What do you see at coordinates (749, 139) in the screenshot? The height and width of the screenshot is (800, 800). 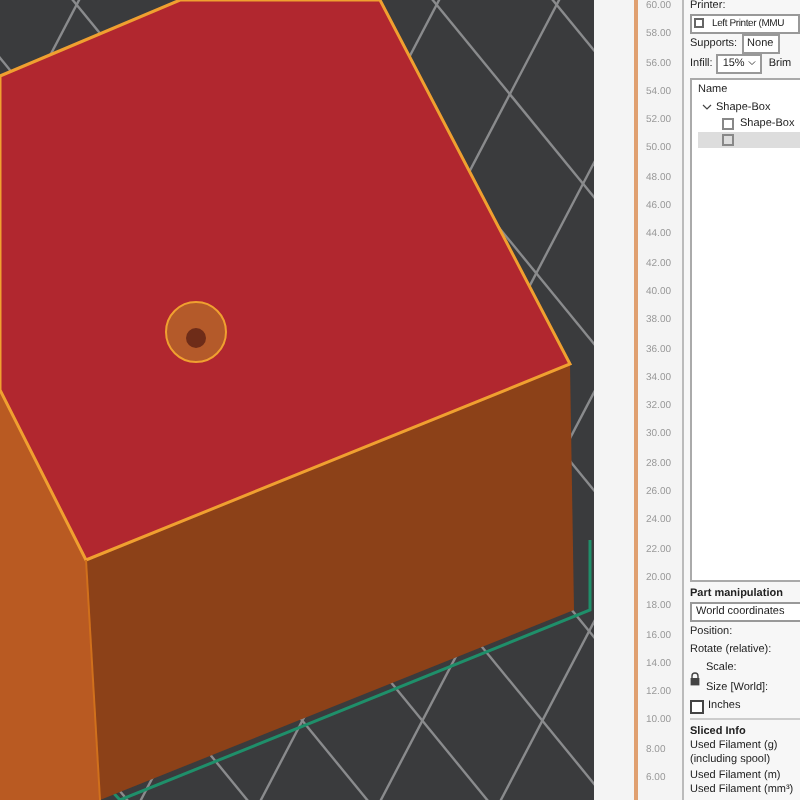 I see `tree-item` at bounding box center [749, 139].